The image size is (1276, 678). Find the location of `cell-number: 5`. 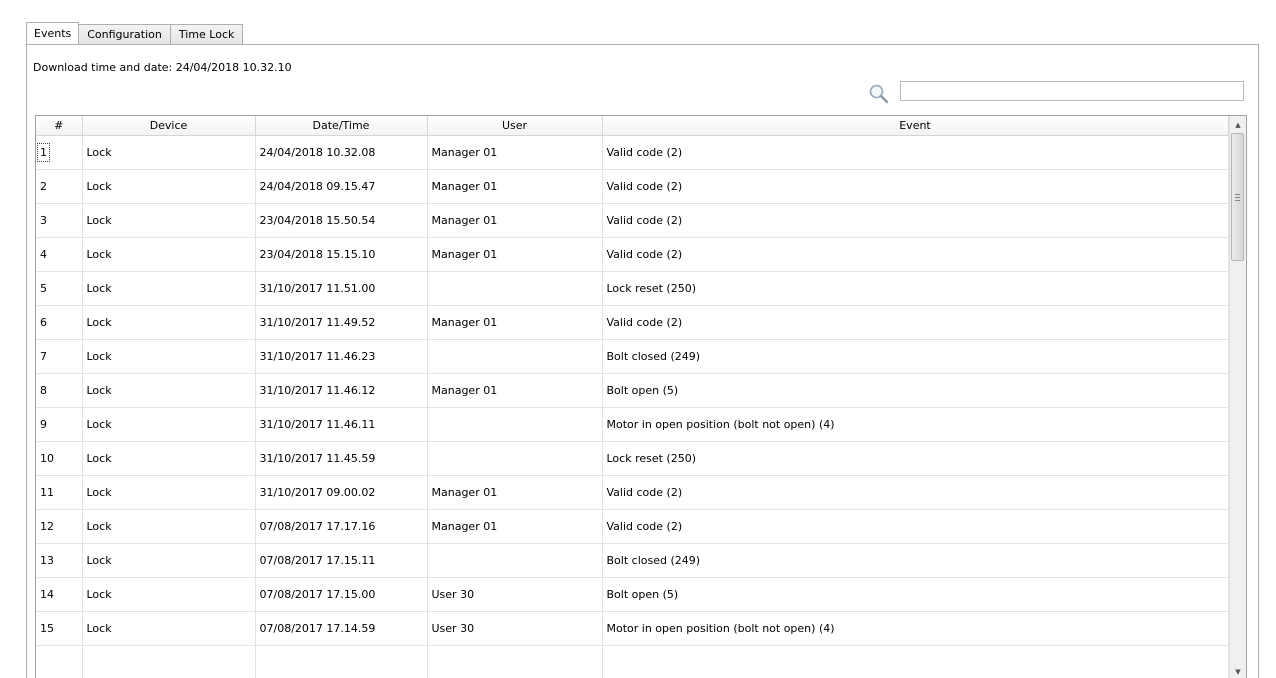

cell-number: 5 is located at coordinates (59, 288).